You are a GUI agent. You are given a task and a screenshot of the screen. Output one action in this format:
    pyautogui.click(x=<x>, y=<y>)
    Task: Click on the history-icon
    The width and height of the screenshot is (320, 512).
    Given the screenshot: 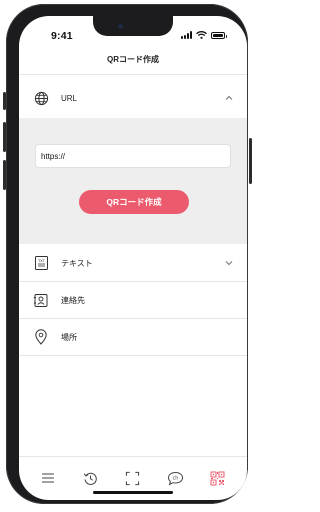 What is the action you would take?
    pyautogui.click(x=90, y=478)
    